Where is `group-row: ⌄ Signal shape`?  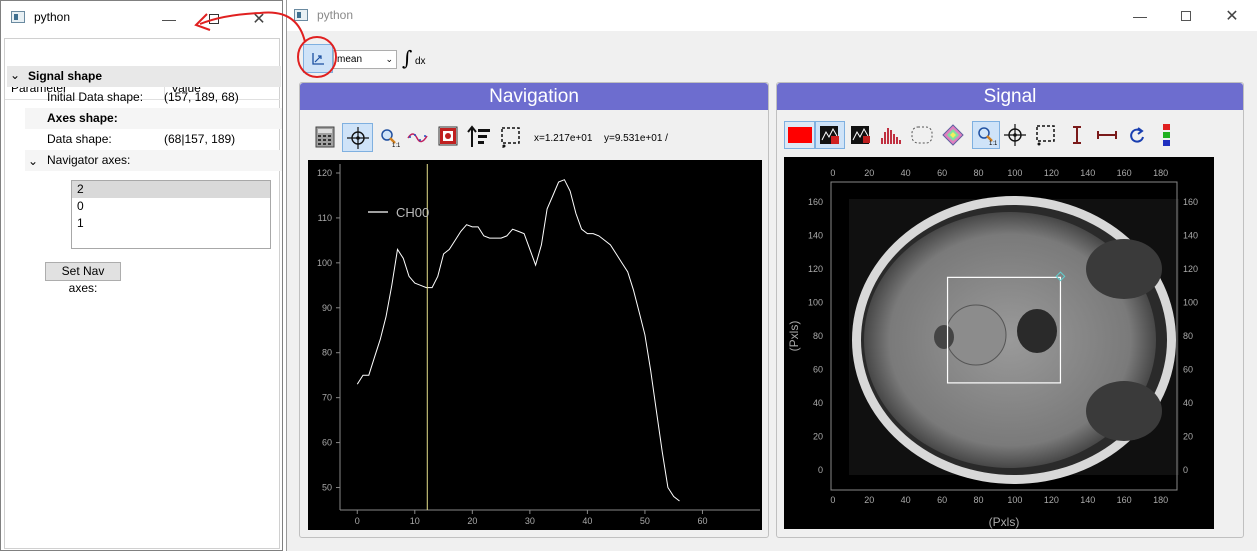
group-row: ⌄ Signal shape is located at coordinates (144, 76).